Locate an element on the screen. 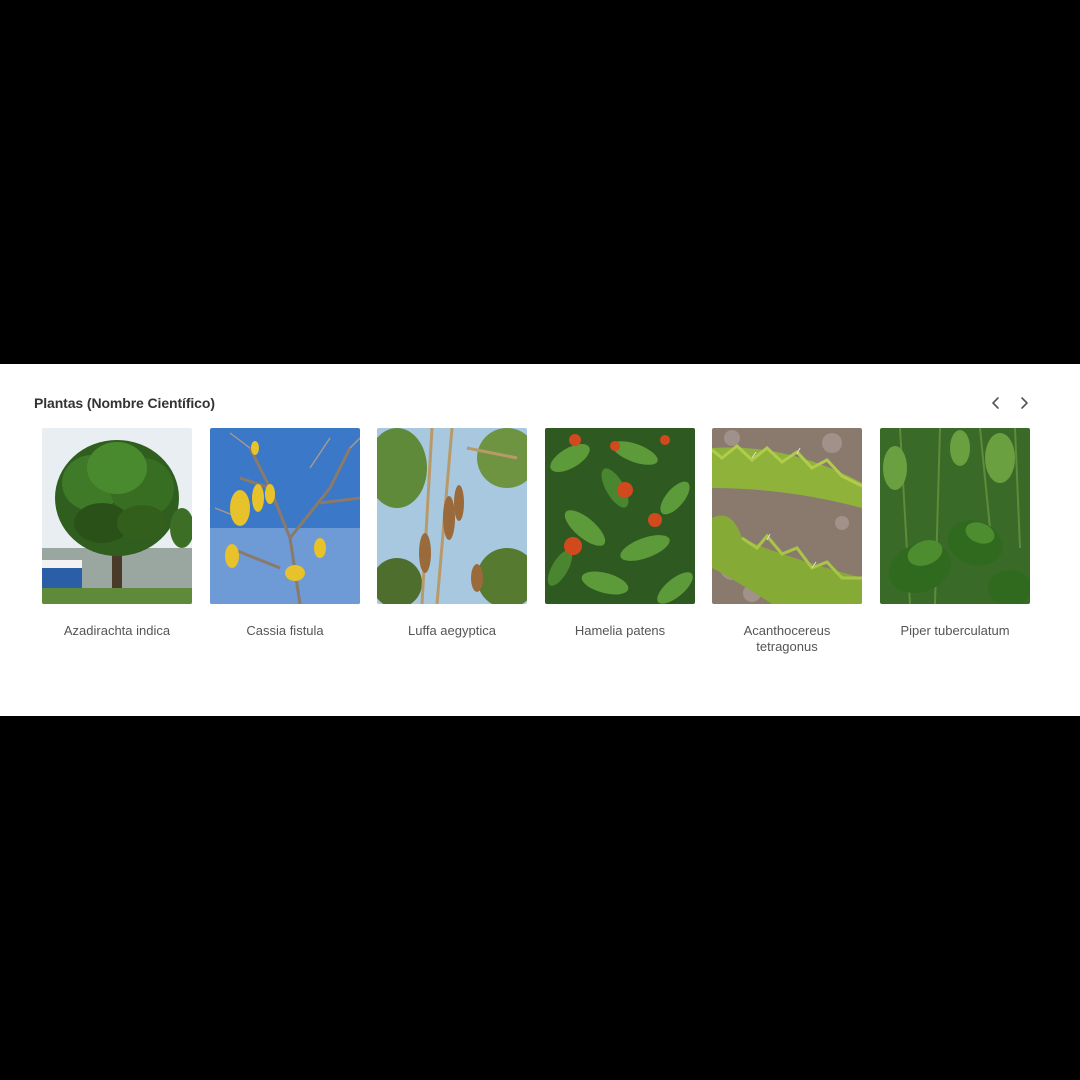  chevron-left-icon is located at coordinates (995, 403).